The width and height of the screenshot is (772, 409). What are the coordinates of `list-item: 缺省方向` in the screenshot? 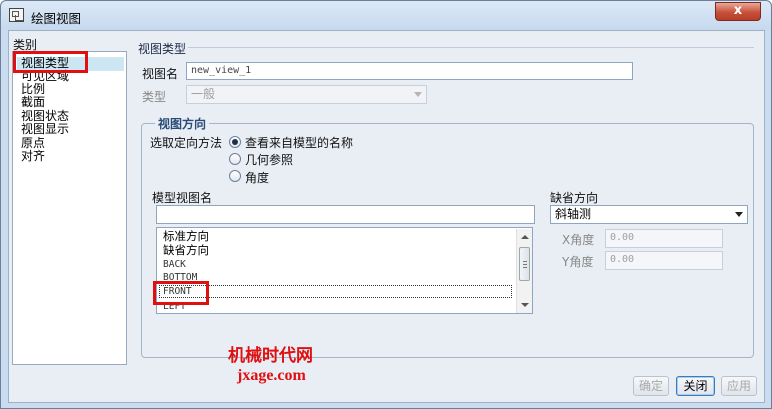 It's located at (186, 250).